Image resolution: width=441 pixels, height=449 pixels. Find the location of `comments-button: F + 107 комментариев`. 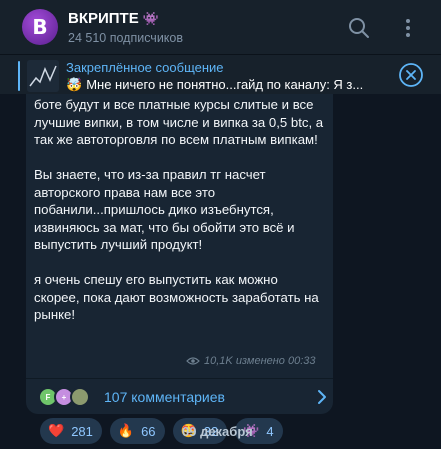

comments-button: F + 107 комментариев is located at coordinates (179, 396).